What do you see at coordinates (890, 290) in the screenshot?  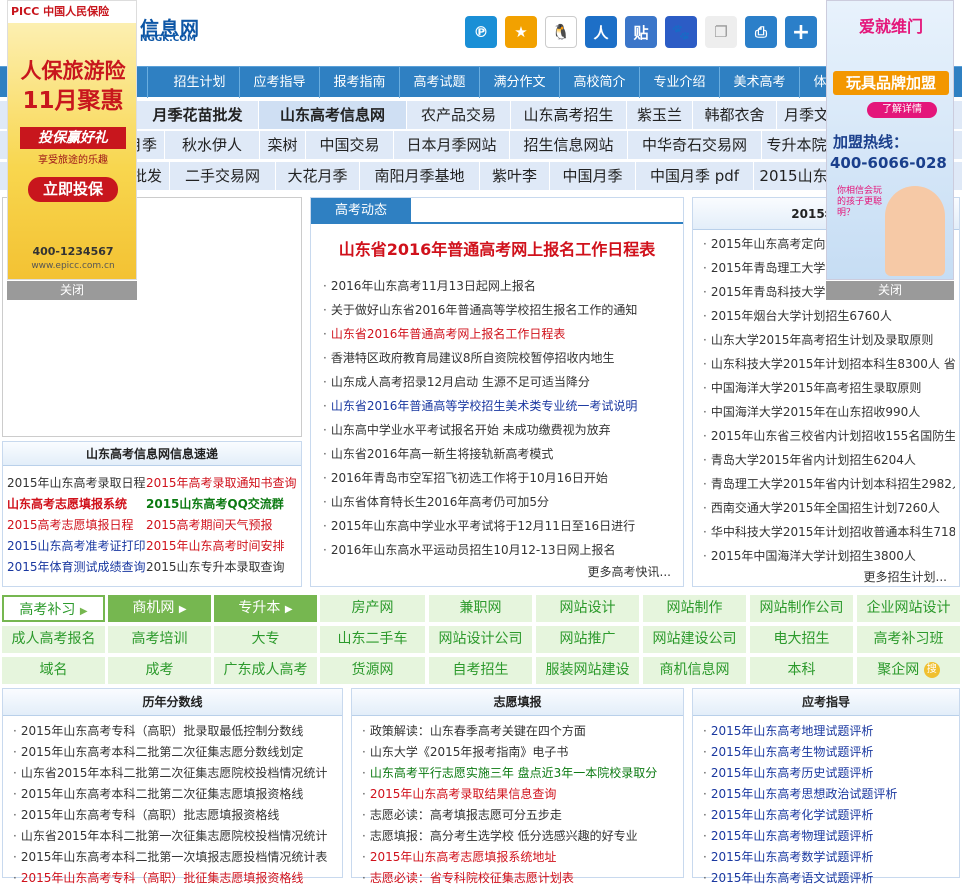 I see `close-ad-button: 关闭` at bounding box center [890, 290].